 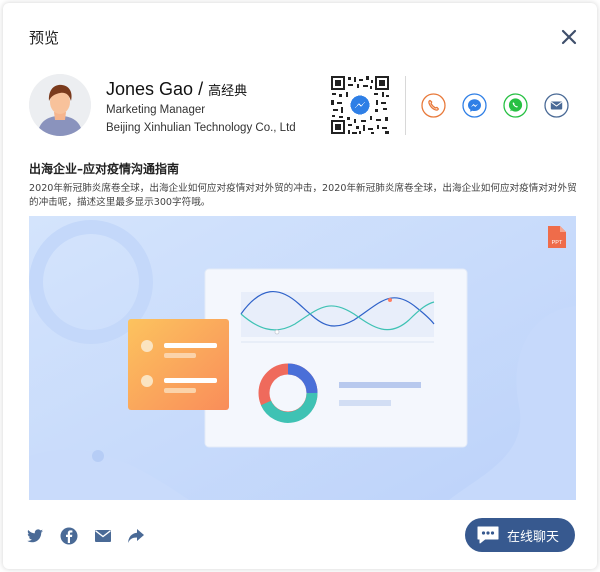 I want to click on divider, so click(x=405, y=105).